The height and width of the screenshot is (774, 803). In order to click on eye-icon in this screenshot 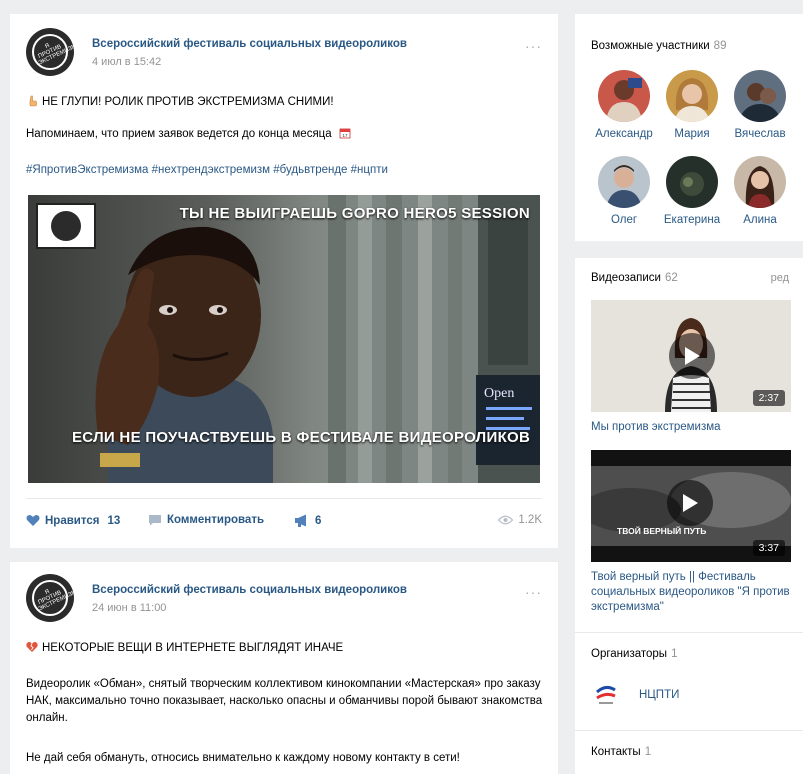, I will do `click(506, 520)`.